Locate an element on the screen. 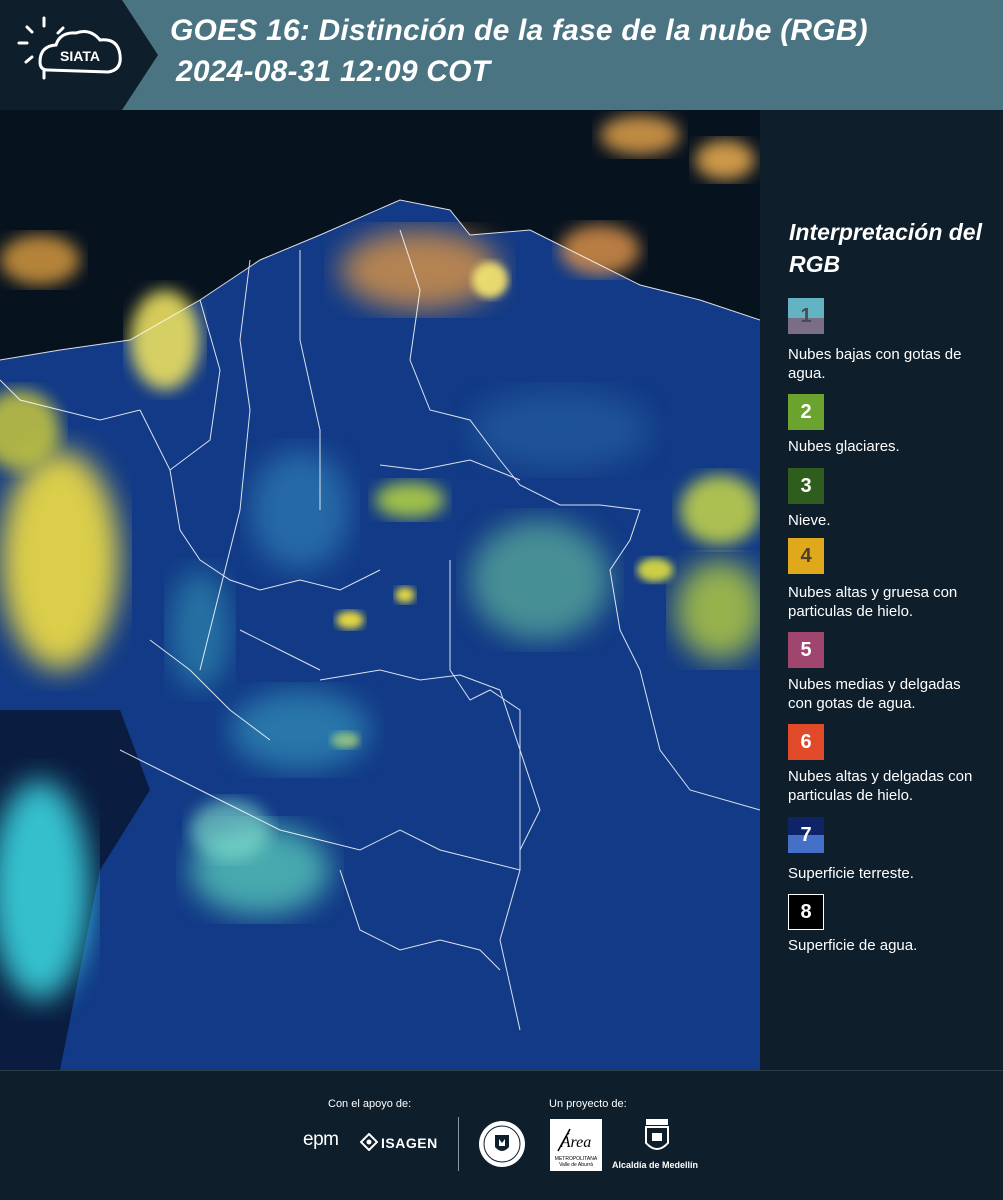  legend-number-7: 7 is located at coordinates (806, 834).